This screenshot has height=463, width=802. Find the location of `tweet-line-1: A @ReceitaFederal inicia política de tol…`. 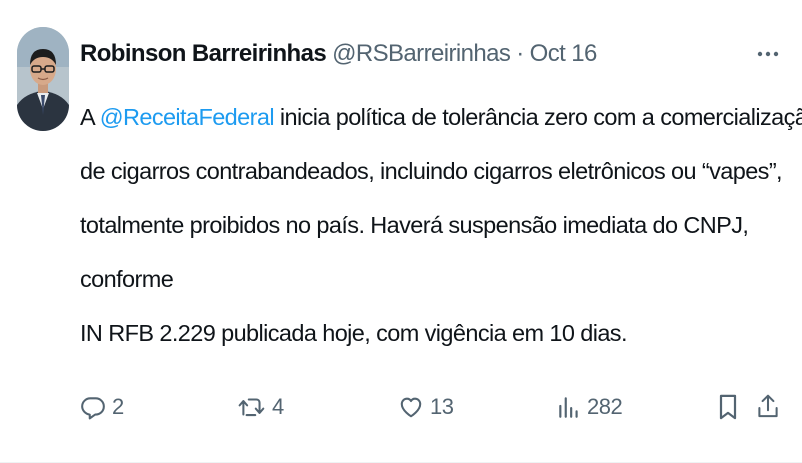

tweet-line-1: A @ReceitaFederal inicia política de tol… is located at coordinates (441, 117).